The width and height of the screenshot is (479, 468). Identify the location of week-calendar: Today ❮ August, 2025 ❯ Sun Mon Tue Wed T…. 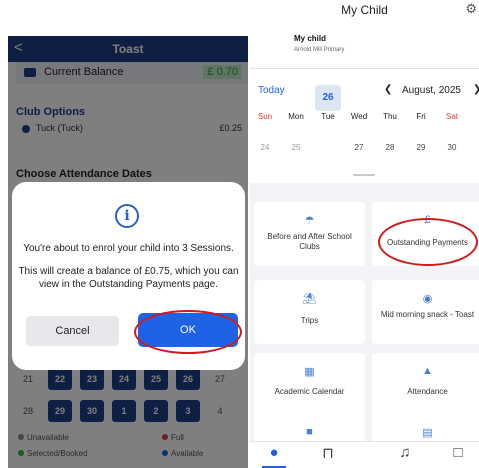
(364, 126).